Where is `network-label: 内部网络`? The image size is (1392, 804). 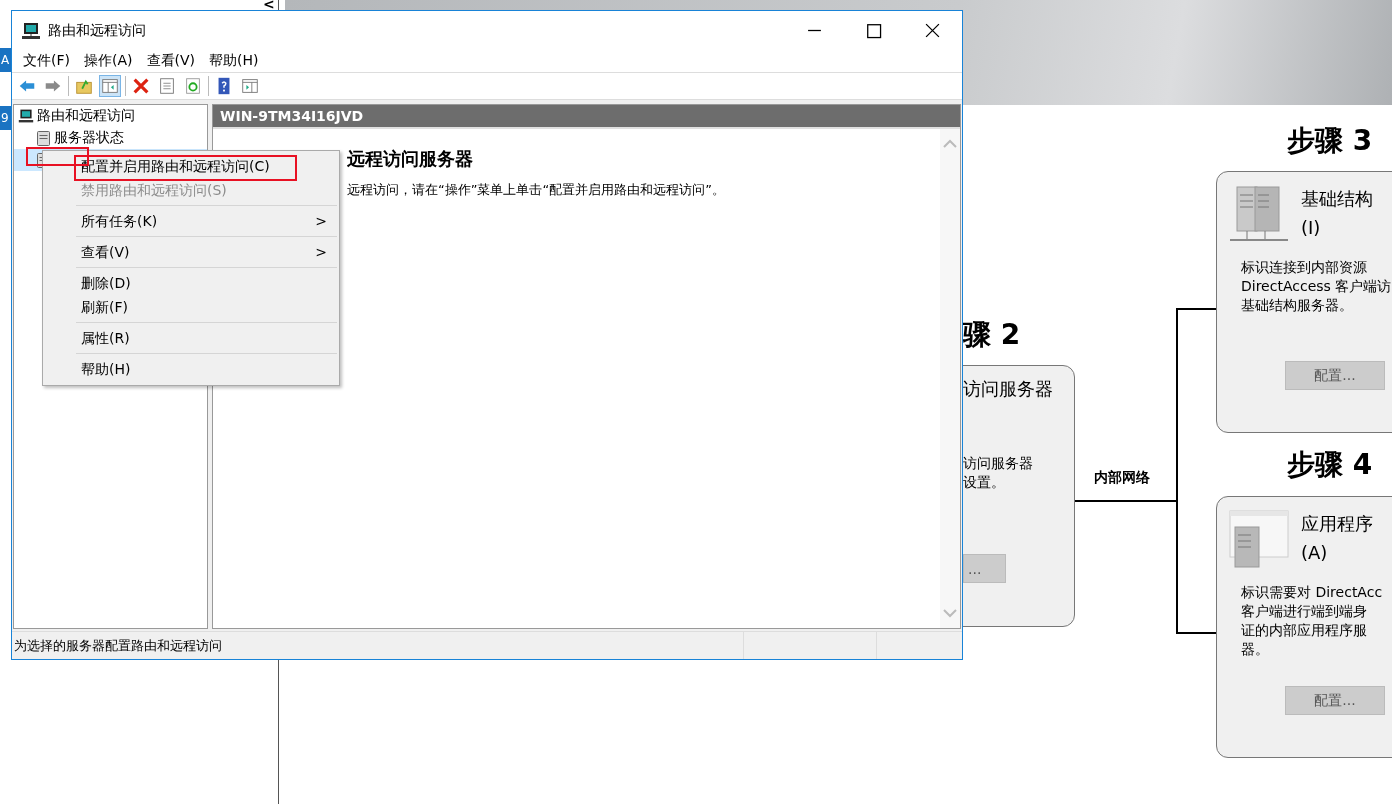
network-label: 内部网络 is located at coordinates (1122, 478).